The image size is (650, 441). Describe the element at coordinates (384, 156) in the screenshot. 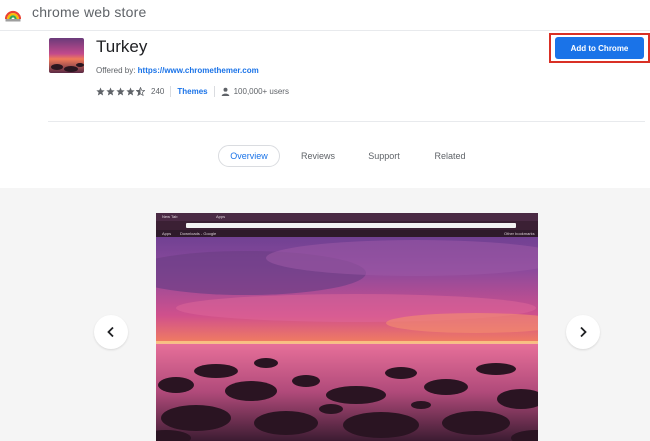

I see `tab-support: Support` at that location.